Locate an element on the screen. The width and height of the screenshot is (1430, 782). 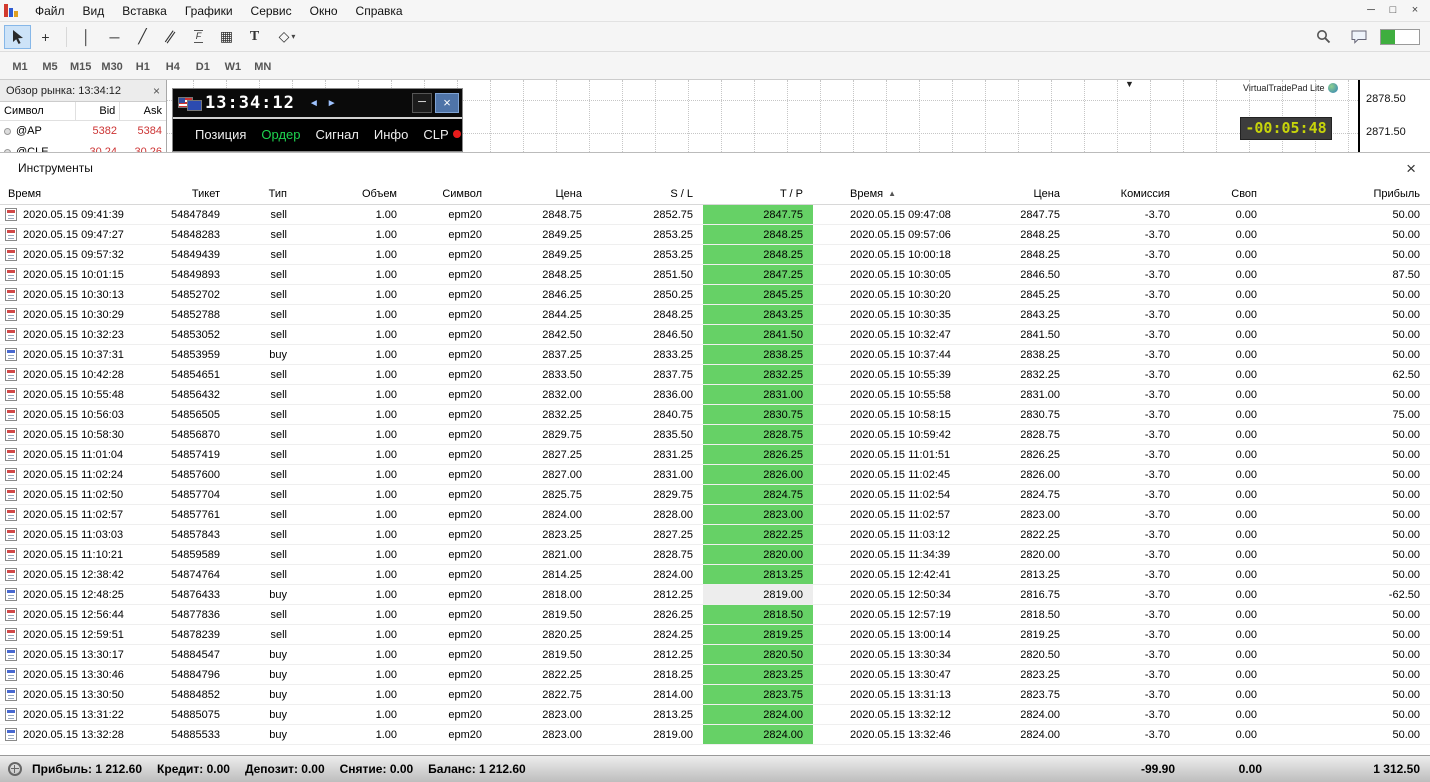
market-watch-close-icon: × is located at coordinates (156, 91).